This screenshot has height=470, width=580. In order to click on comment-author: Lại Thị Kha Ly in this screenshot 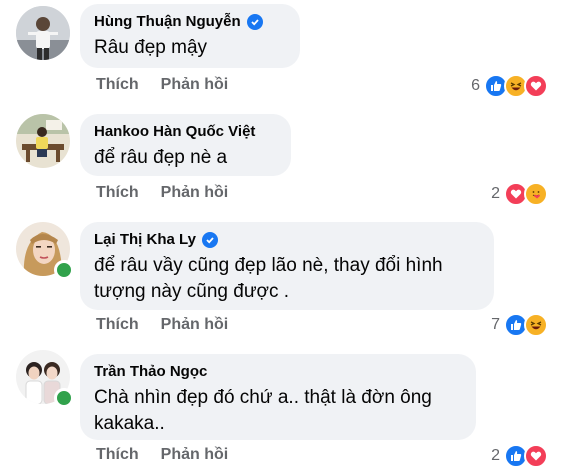, I will do `click(145, 240)`.